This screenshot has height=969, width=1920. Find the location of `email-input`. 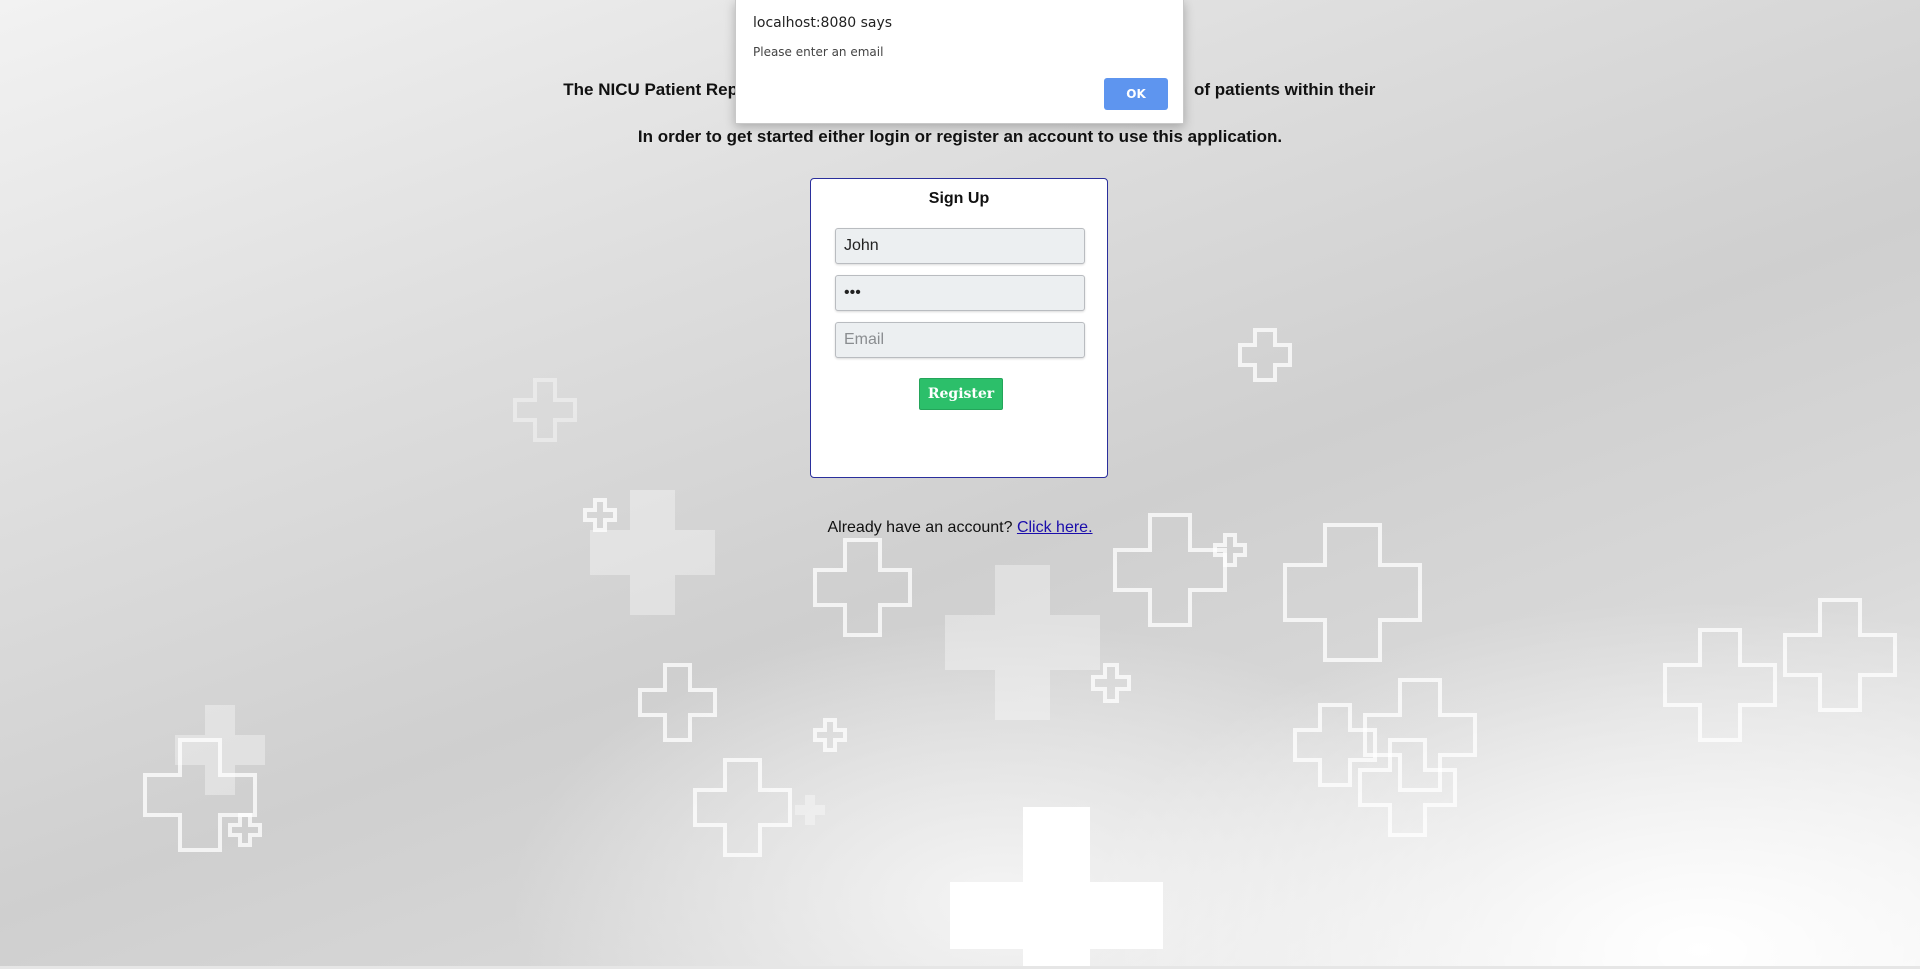

email-input is located at coordinates (960, 340).